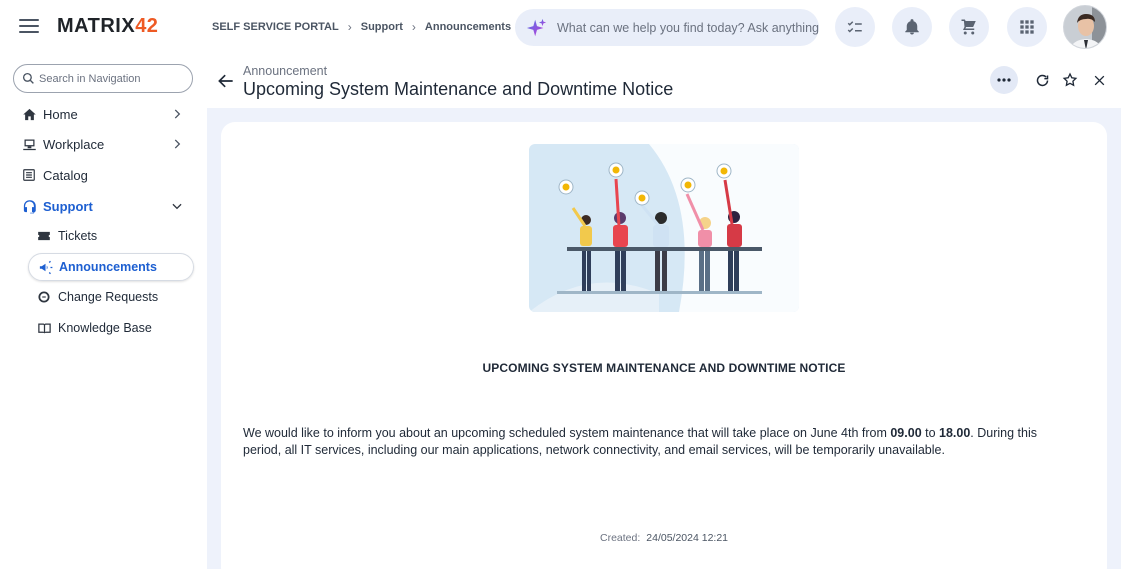  What do you see at coordinates (44, 328) in the screenshot?
I see `book-icon` at bounding box center [44, 328].